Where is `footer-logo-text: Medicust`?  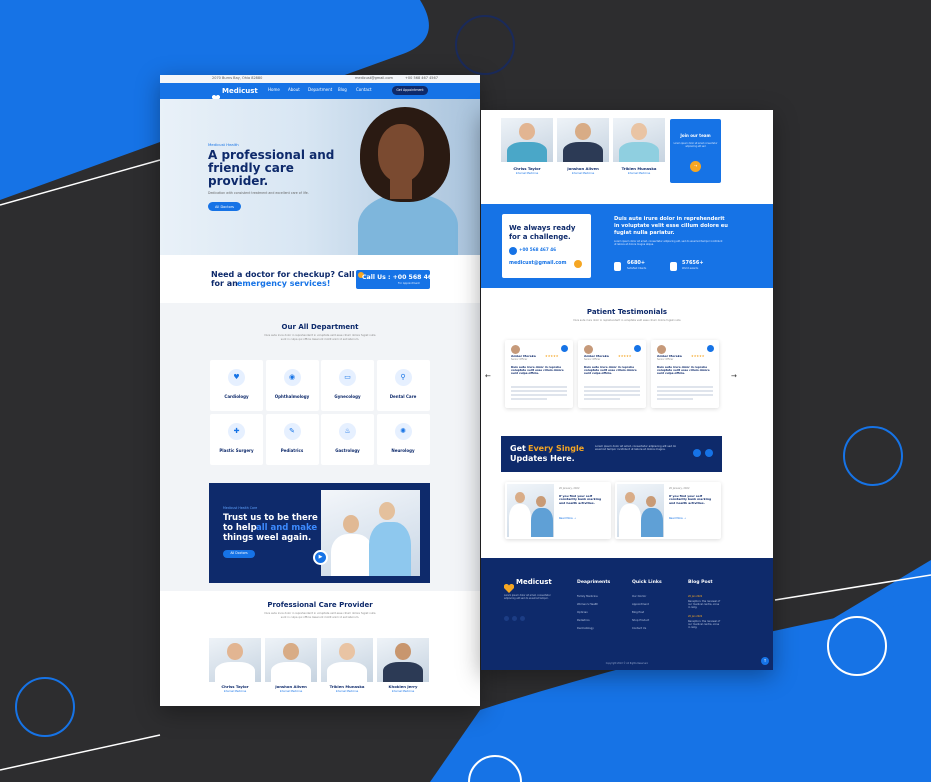 footer-logo-text: Medicust is located at coordinates (534, 582).